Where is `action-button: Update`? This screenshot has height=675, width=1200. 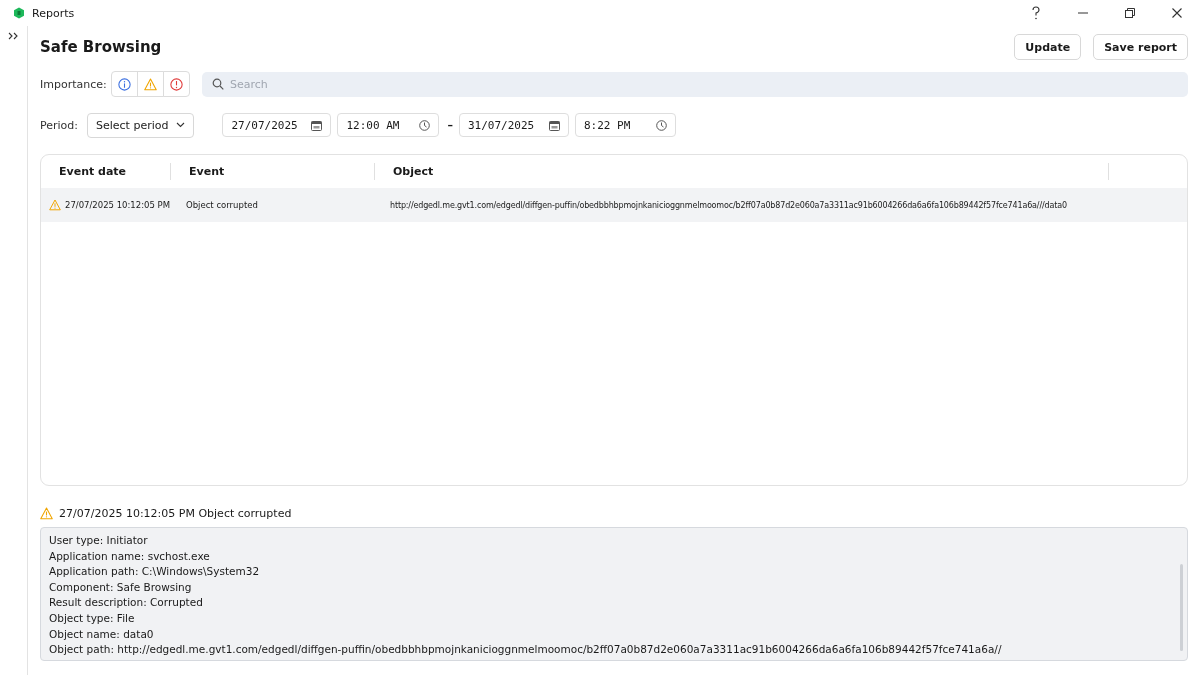
action-button: Update is located at coordinates (1048, 47).